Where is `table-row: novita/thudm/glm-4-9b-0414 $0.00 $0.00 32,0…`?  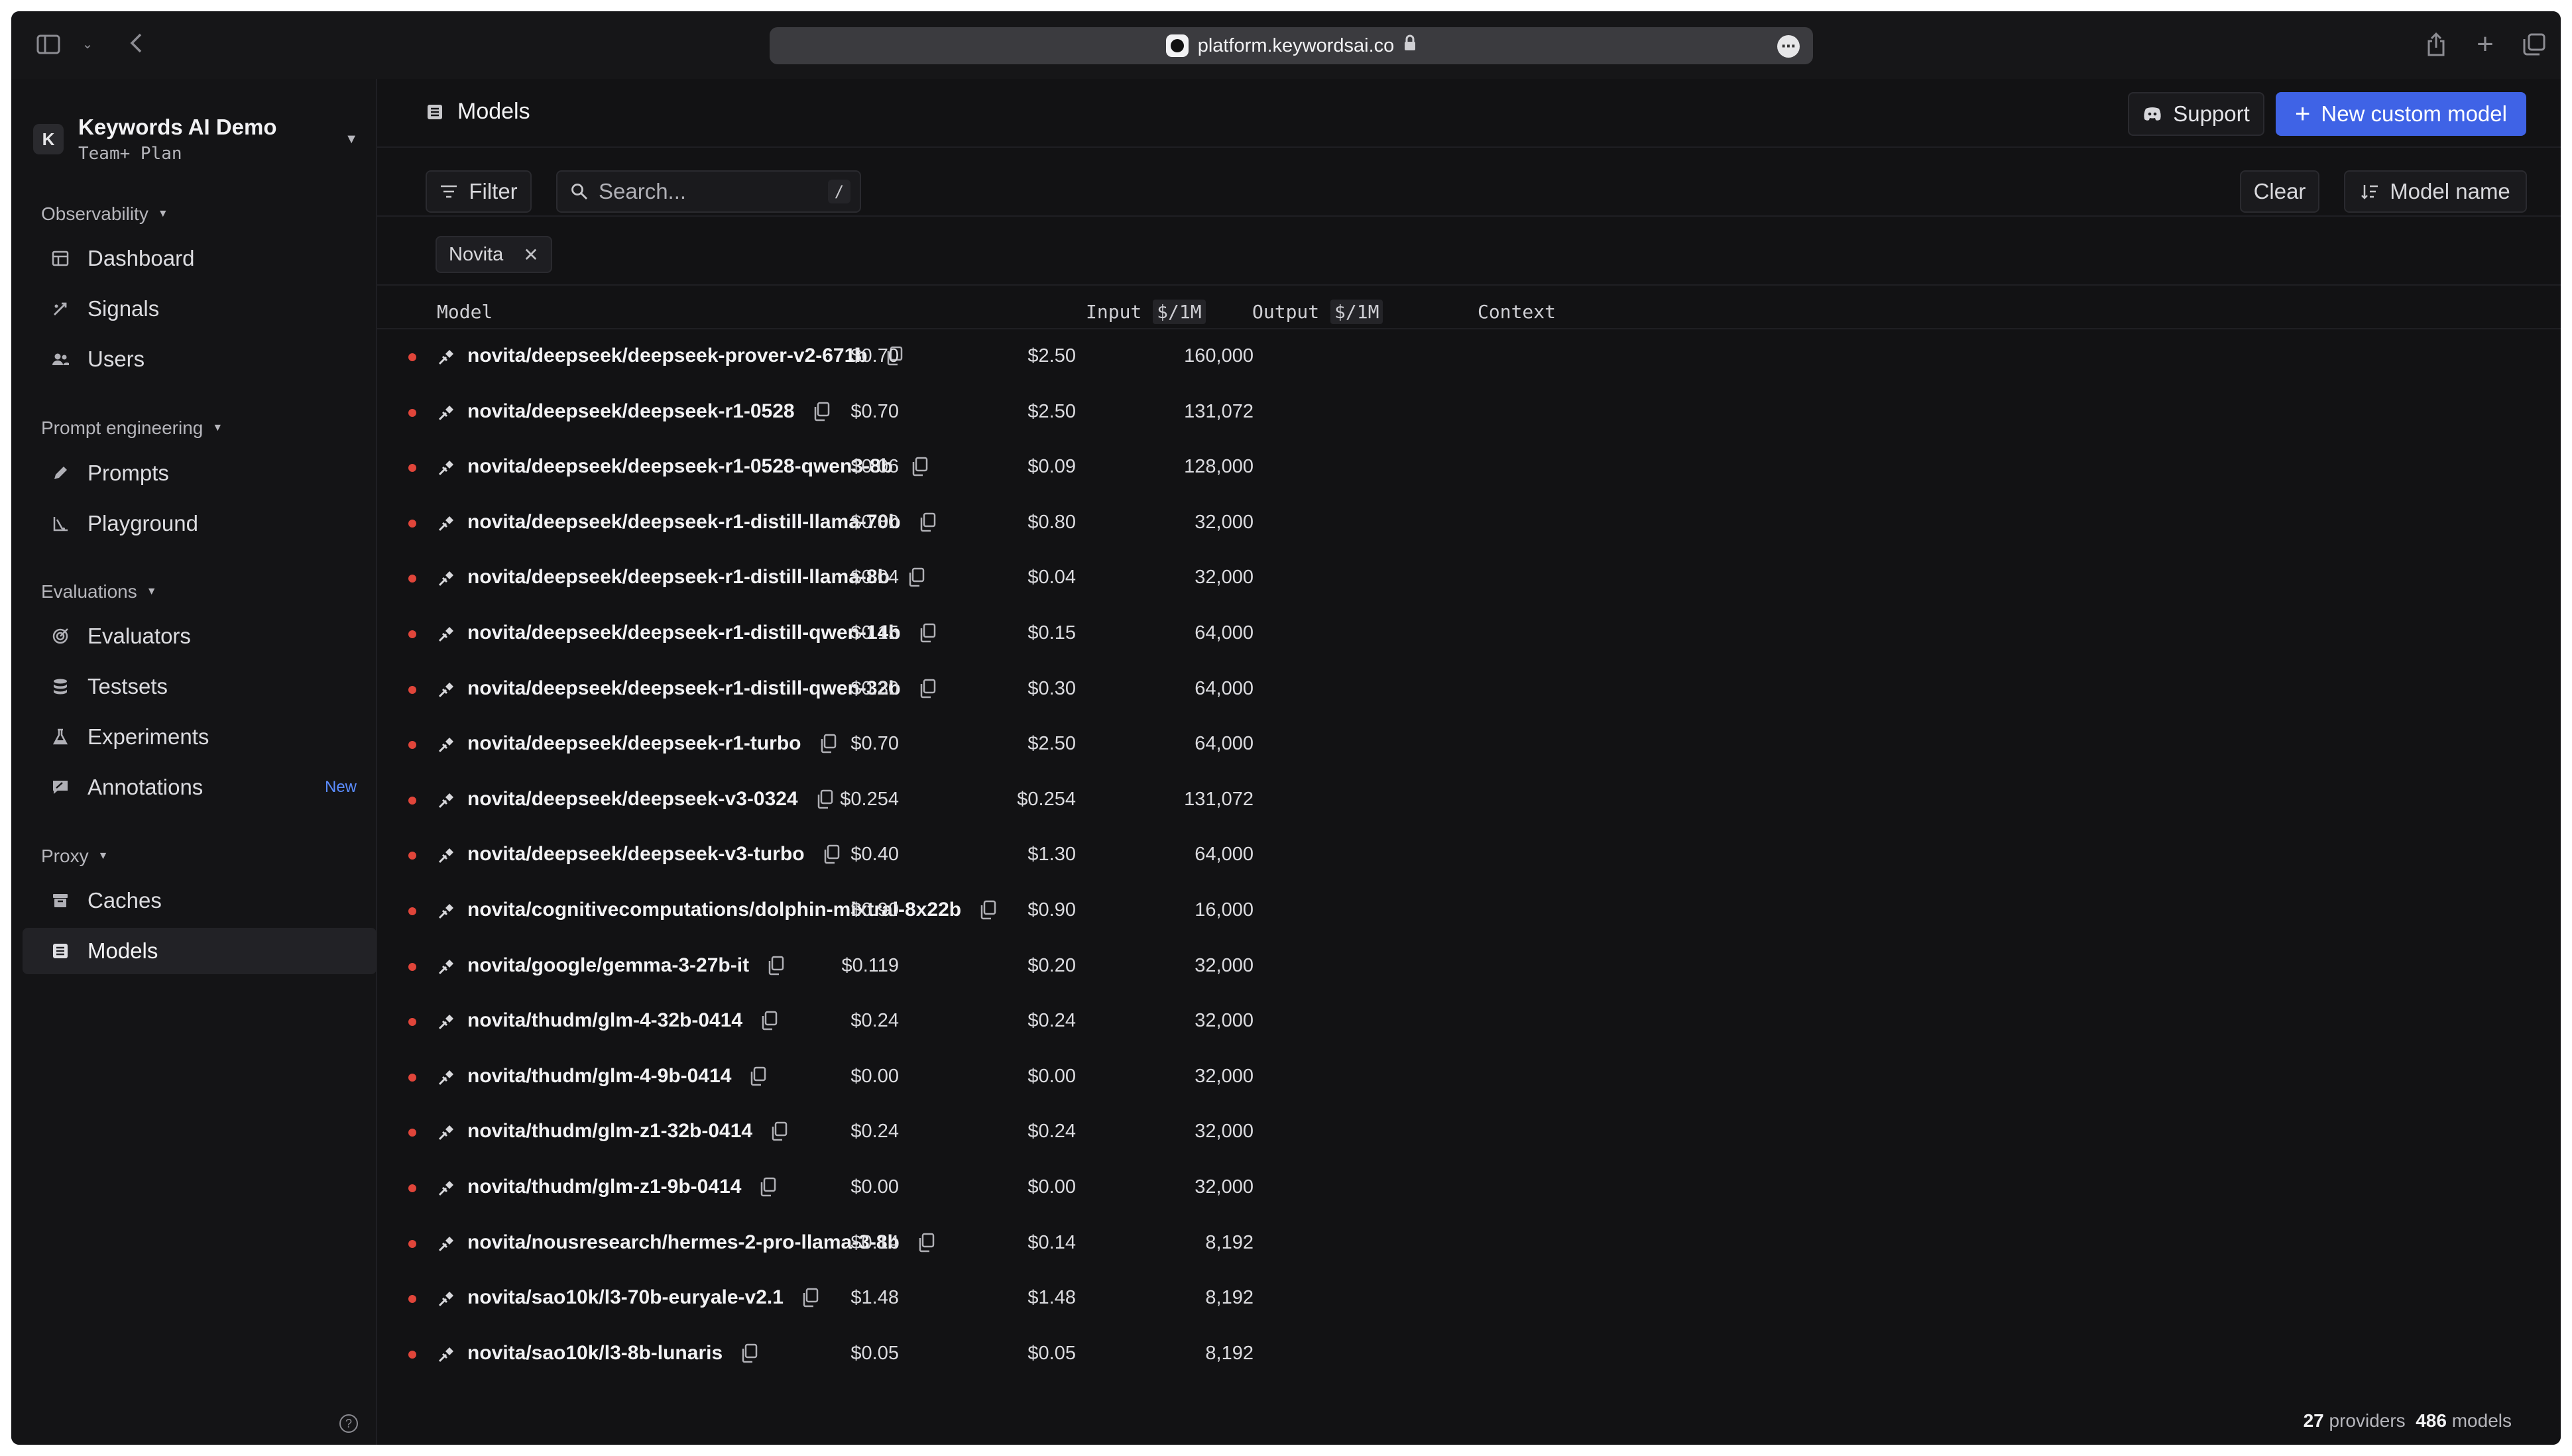
table-row: novita/thudm/glm-4-9b-0414 $0.00 $0.00 32,0… is located at coordinates (1469, 1078).